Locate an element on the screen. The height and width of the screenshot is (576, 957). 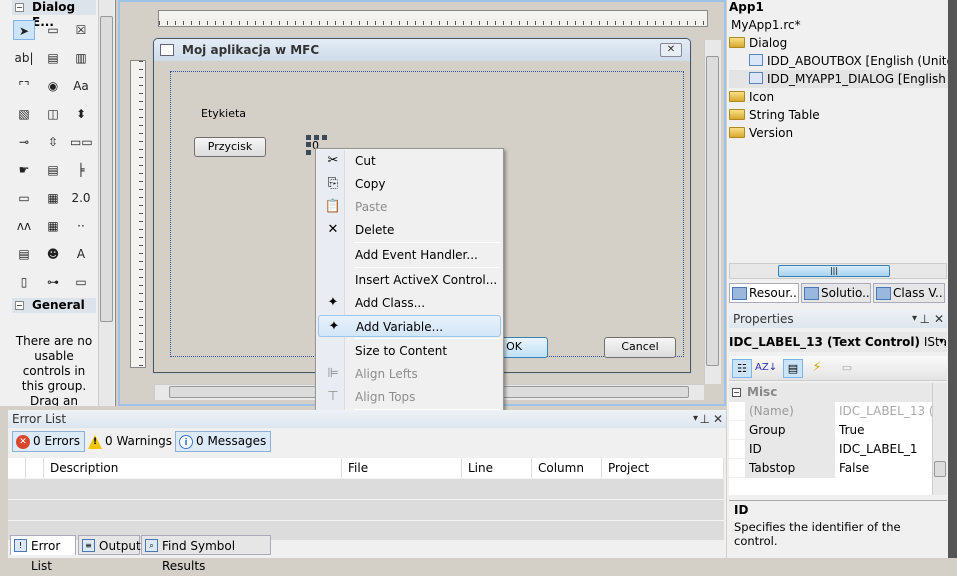
hotkey-icon: ☛ is located at coordinates (24, 170).